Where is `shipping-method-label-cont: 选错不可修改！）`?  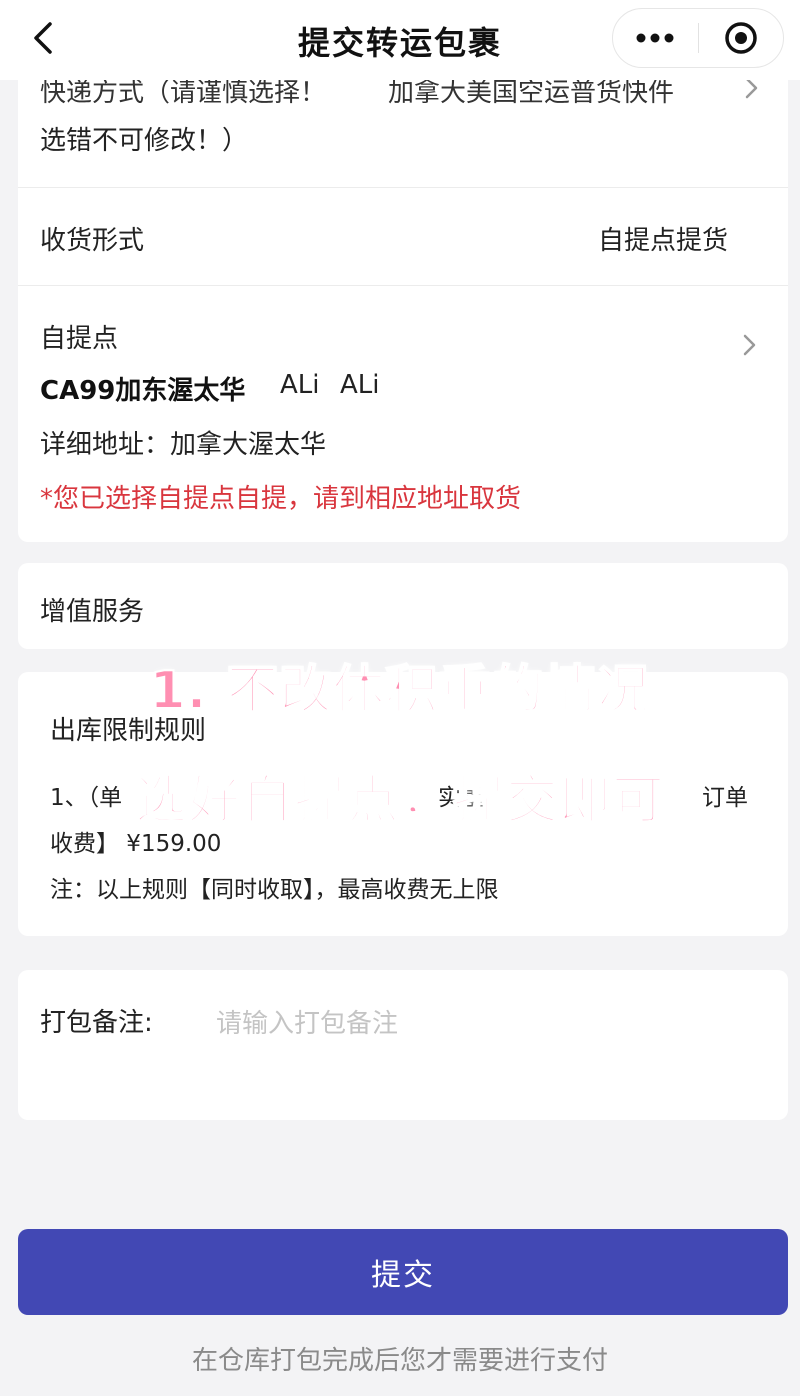 shipping-method-label-cont: 选错不可修改！） is located at coordinates (144, 141).